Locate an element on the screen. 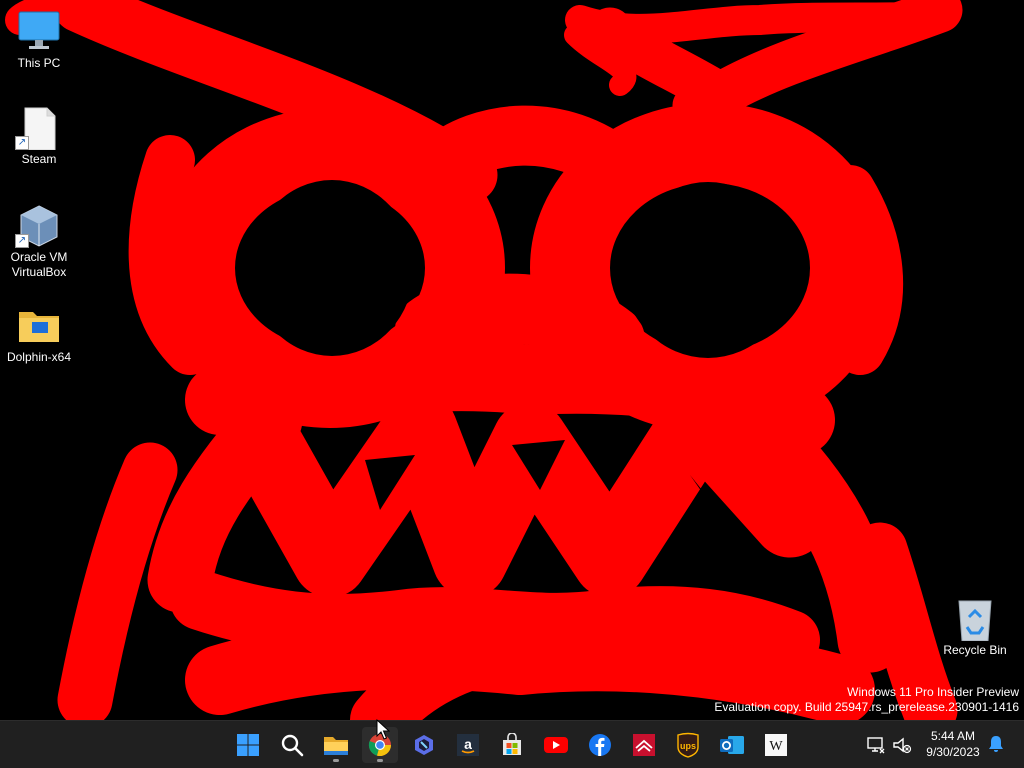 The image size is (1024, 768). monitor-icon is located at coordinates (39, 32).